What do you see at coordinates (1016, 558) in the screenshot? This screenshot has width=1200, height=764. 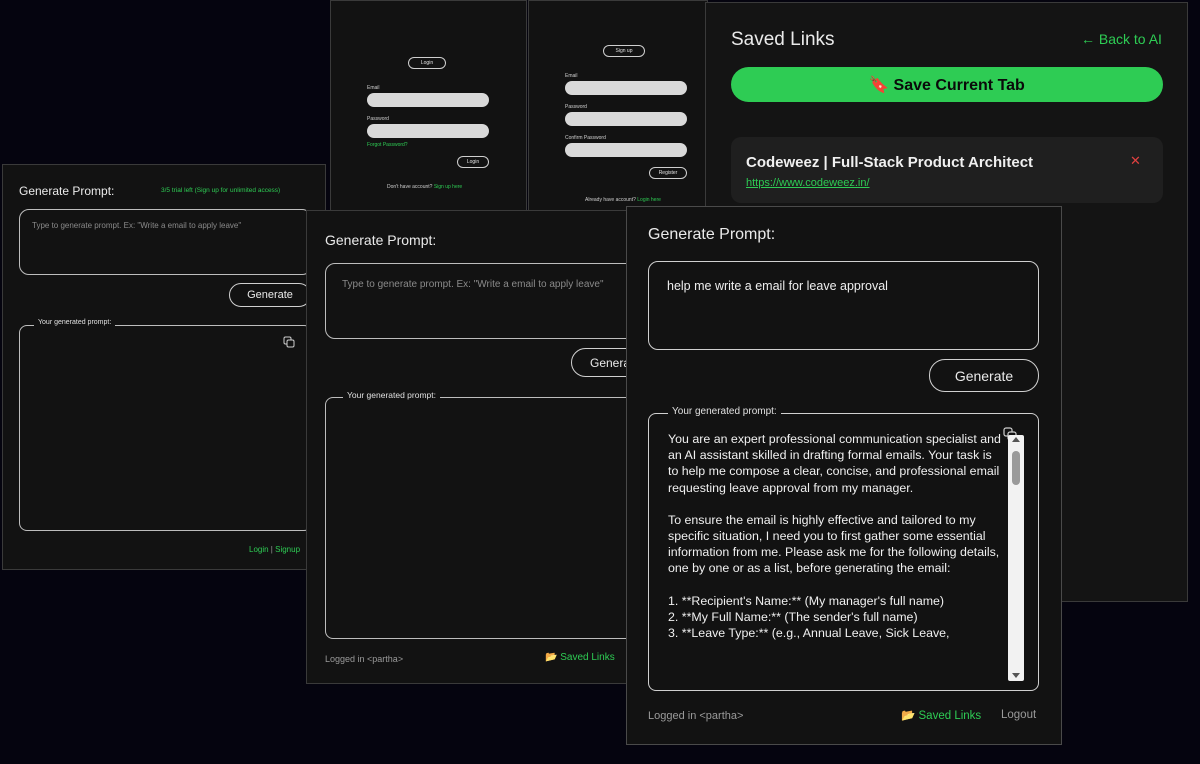 I see `output-scrollbar` at bounding box center [1016, 558].